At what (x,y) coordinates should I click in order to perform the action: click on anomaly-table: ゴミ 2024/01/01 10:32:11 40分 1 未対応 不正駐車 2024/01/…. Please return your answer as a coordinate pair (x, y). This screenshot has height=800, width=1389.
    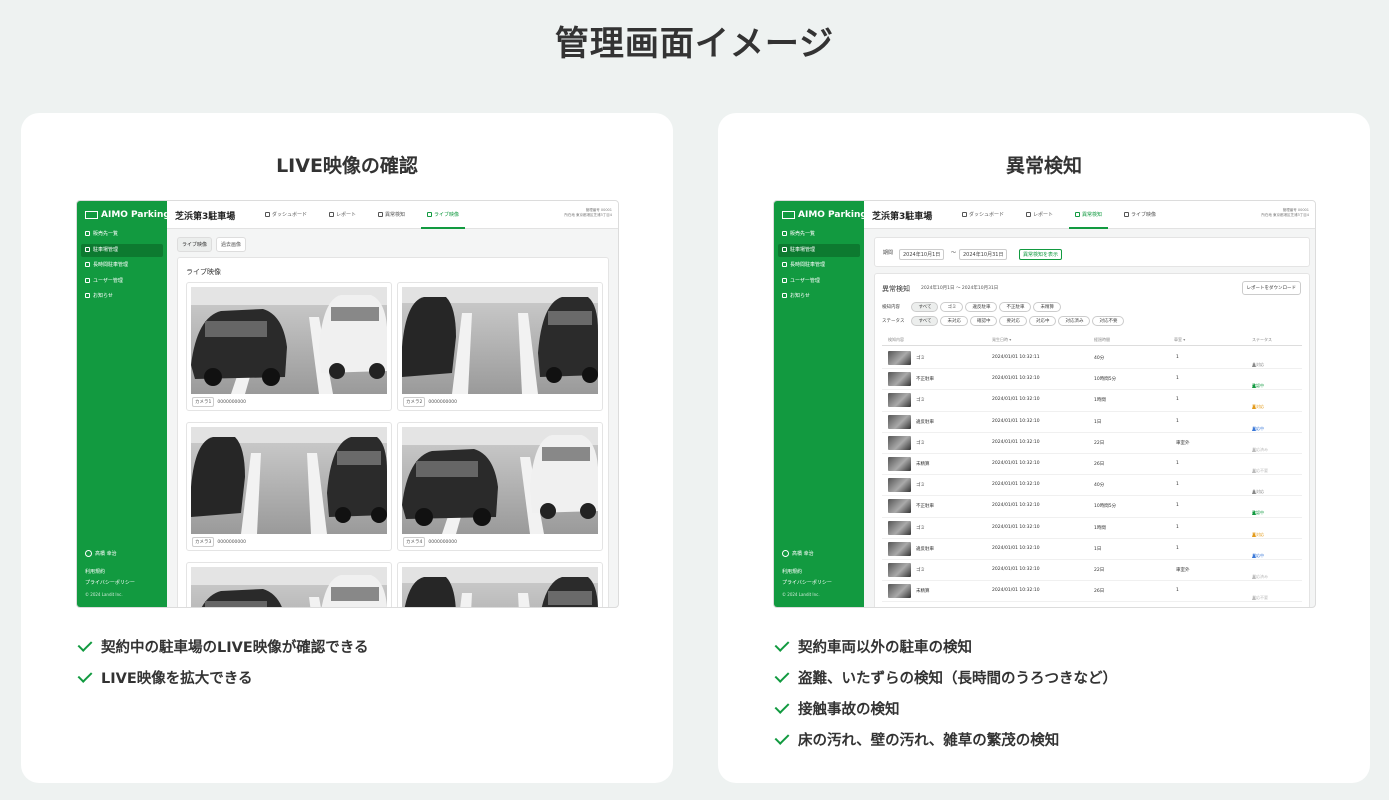
    Looking at the image, I should click on (1092, 475).